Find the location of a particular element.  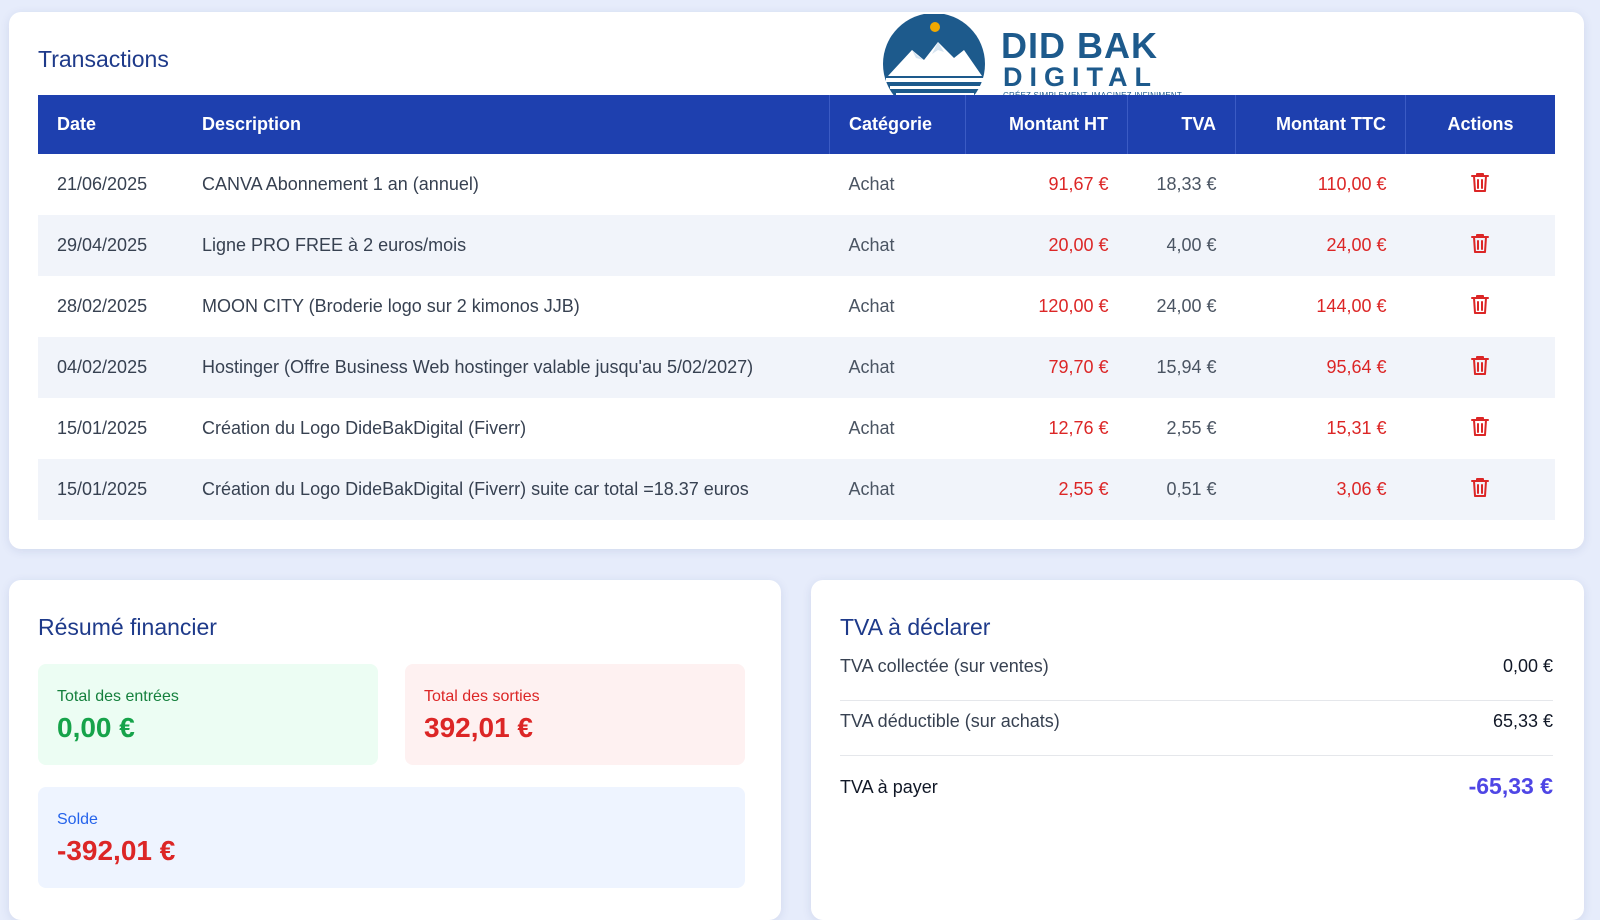

vat-collected-label: TVA collectée (sur ventes) is located at coordinates (944, 666).